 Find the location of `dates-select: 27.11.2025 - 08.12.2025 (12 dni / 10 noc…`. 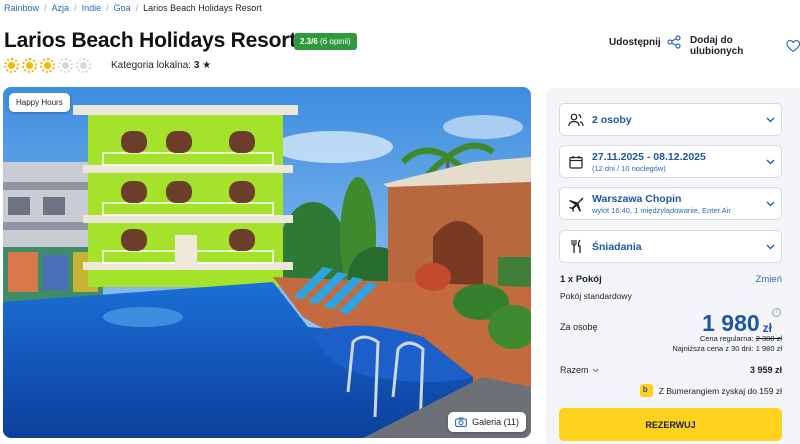

dates-select: 27.11.2025 - 08.12.2025 (12 dni / 10 noc… is located at coordinates (670, 161).